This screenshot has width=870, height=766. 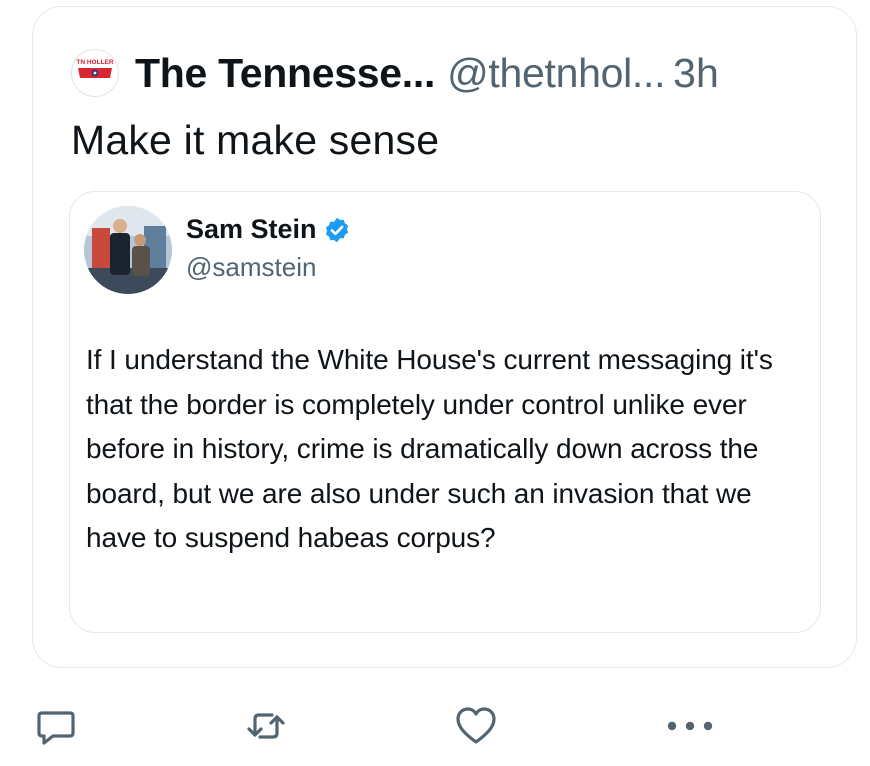 I want to click on verified-badge-icon, so click(x=336, y=229).